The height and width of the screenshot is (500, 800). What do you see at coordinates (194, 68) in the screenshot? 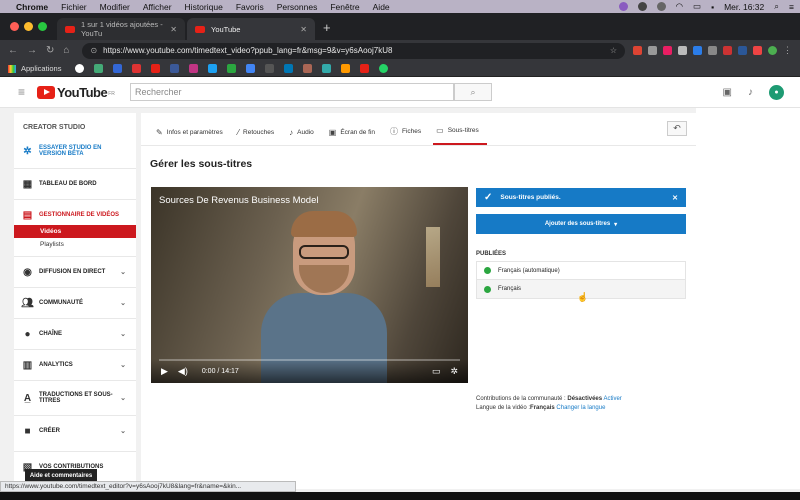
I see `instagram-bookmark-icon` at bounding box center [194, 68].